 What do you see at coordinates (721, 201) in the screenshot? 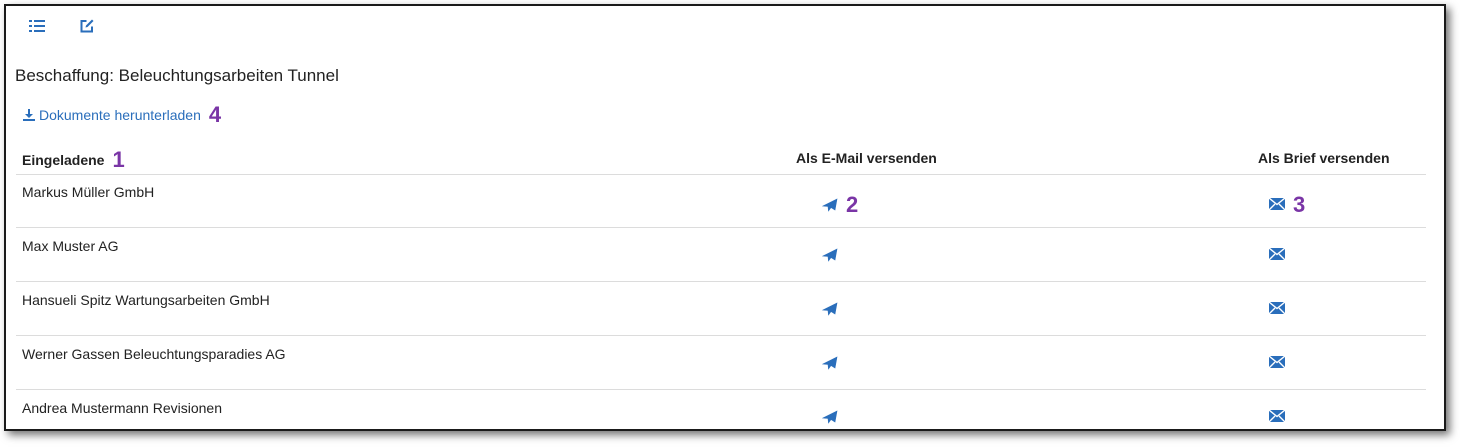
I see `table-row: Markus Müller GmbH 2 3` at bounding box center [721, 201].